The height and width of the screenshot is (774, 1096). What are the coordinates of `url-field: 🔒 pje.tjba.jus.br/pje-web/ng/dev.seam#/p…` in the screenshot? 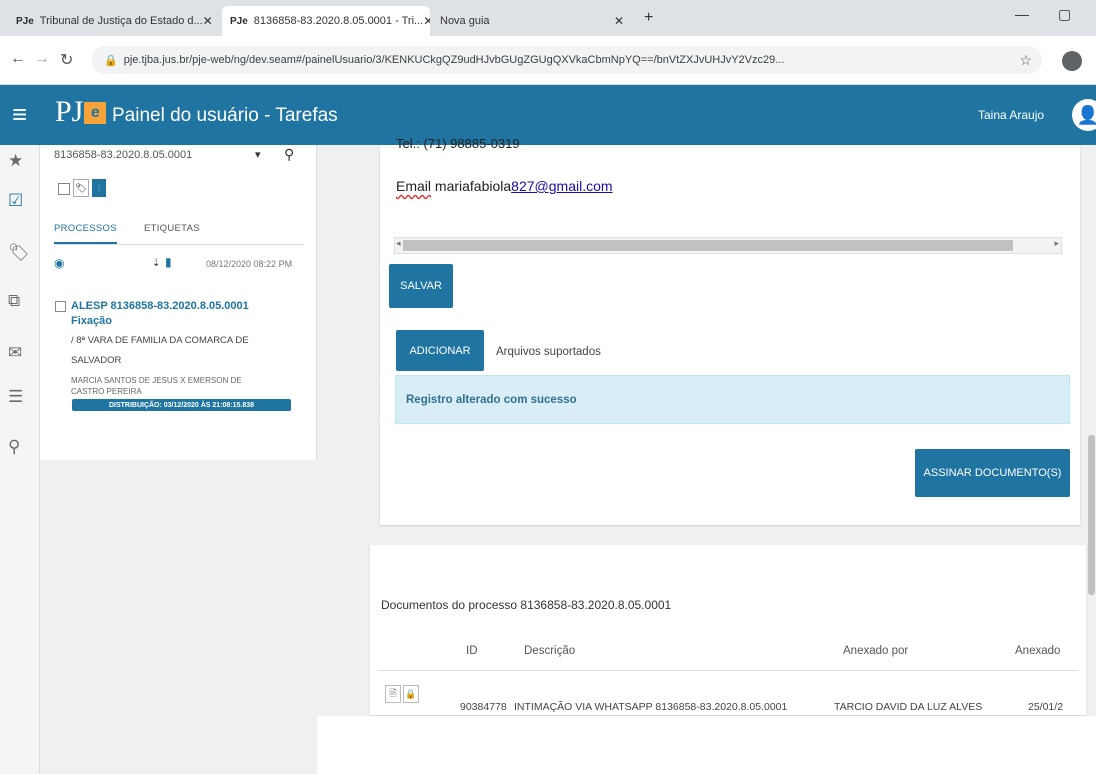 It's located at (567, 60).